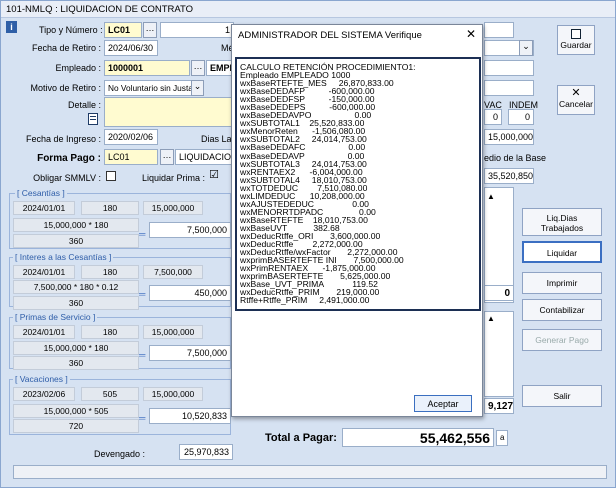  What do you see at coordinates (142, 234) in the screenshot?
I see `cesantias-arrow: ═` at bounding box center [142, 234].